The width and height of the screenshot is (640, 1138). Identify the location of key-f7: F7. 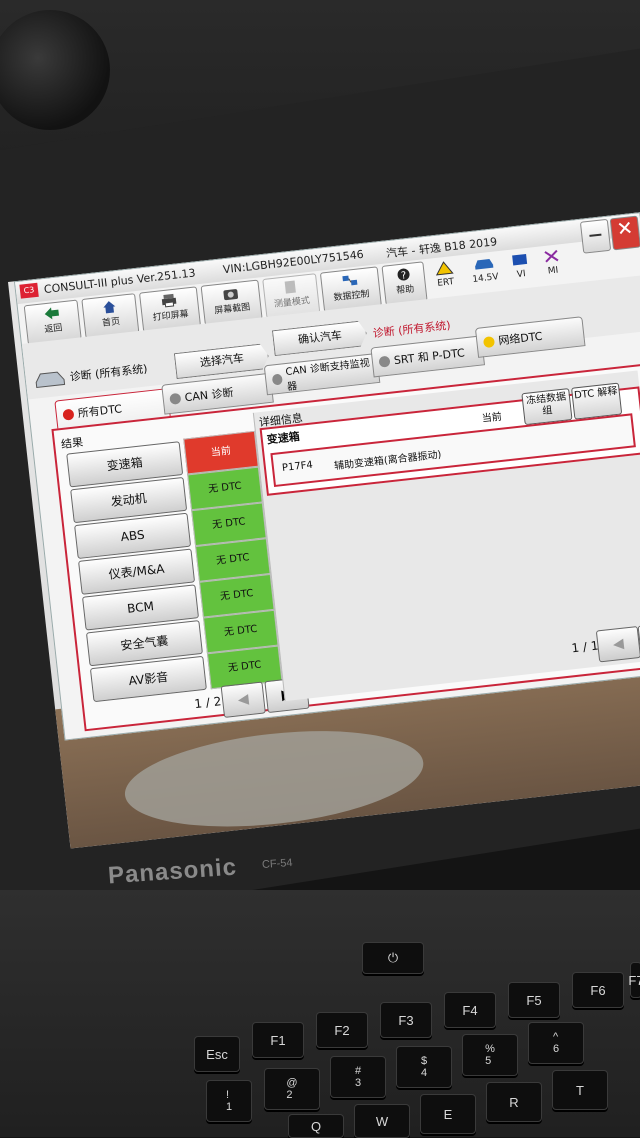
(634, 980).